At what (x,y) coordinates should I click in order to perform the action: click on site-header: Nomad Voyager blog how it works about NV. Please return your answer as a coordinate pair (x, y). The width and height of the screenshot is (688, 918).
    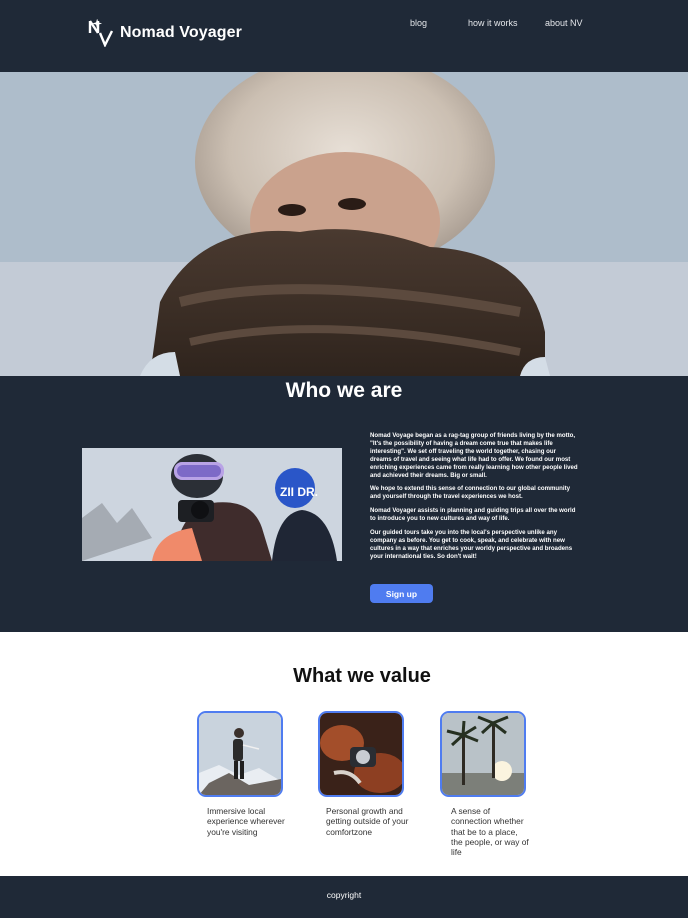
    Looking at the image, I should click on (344, 36).